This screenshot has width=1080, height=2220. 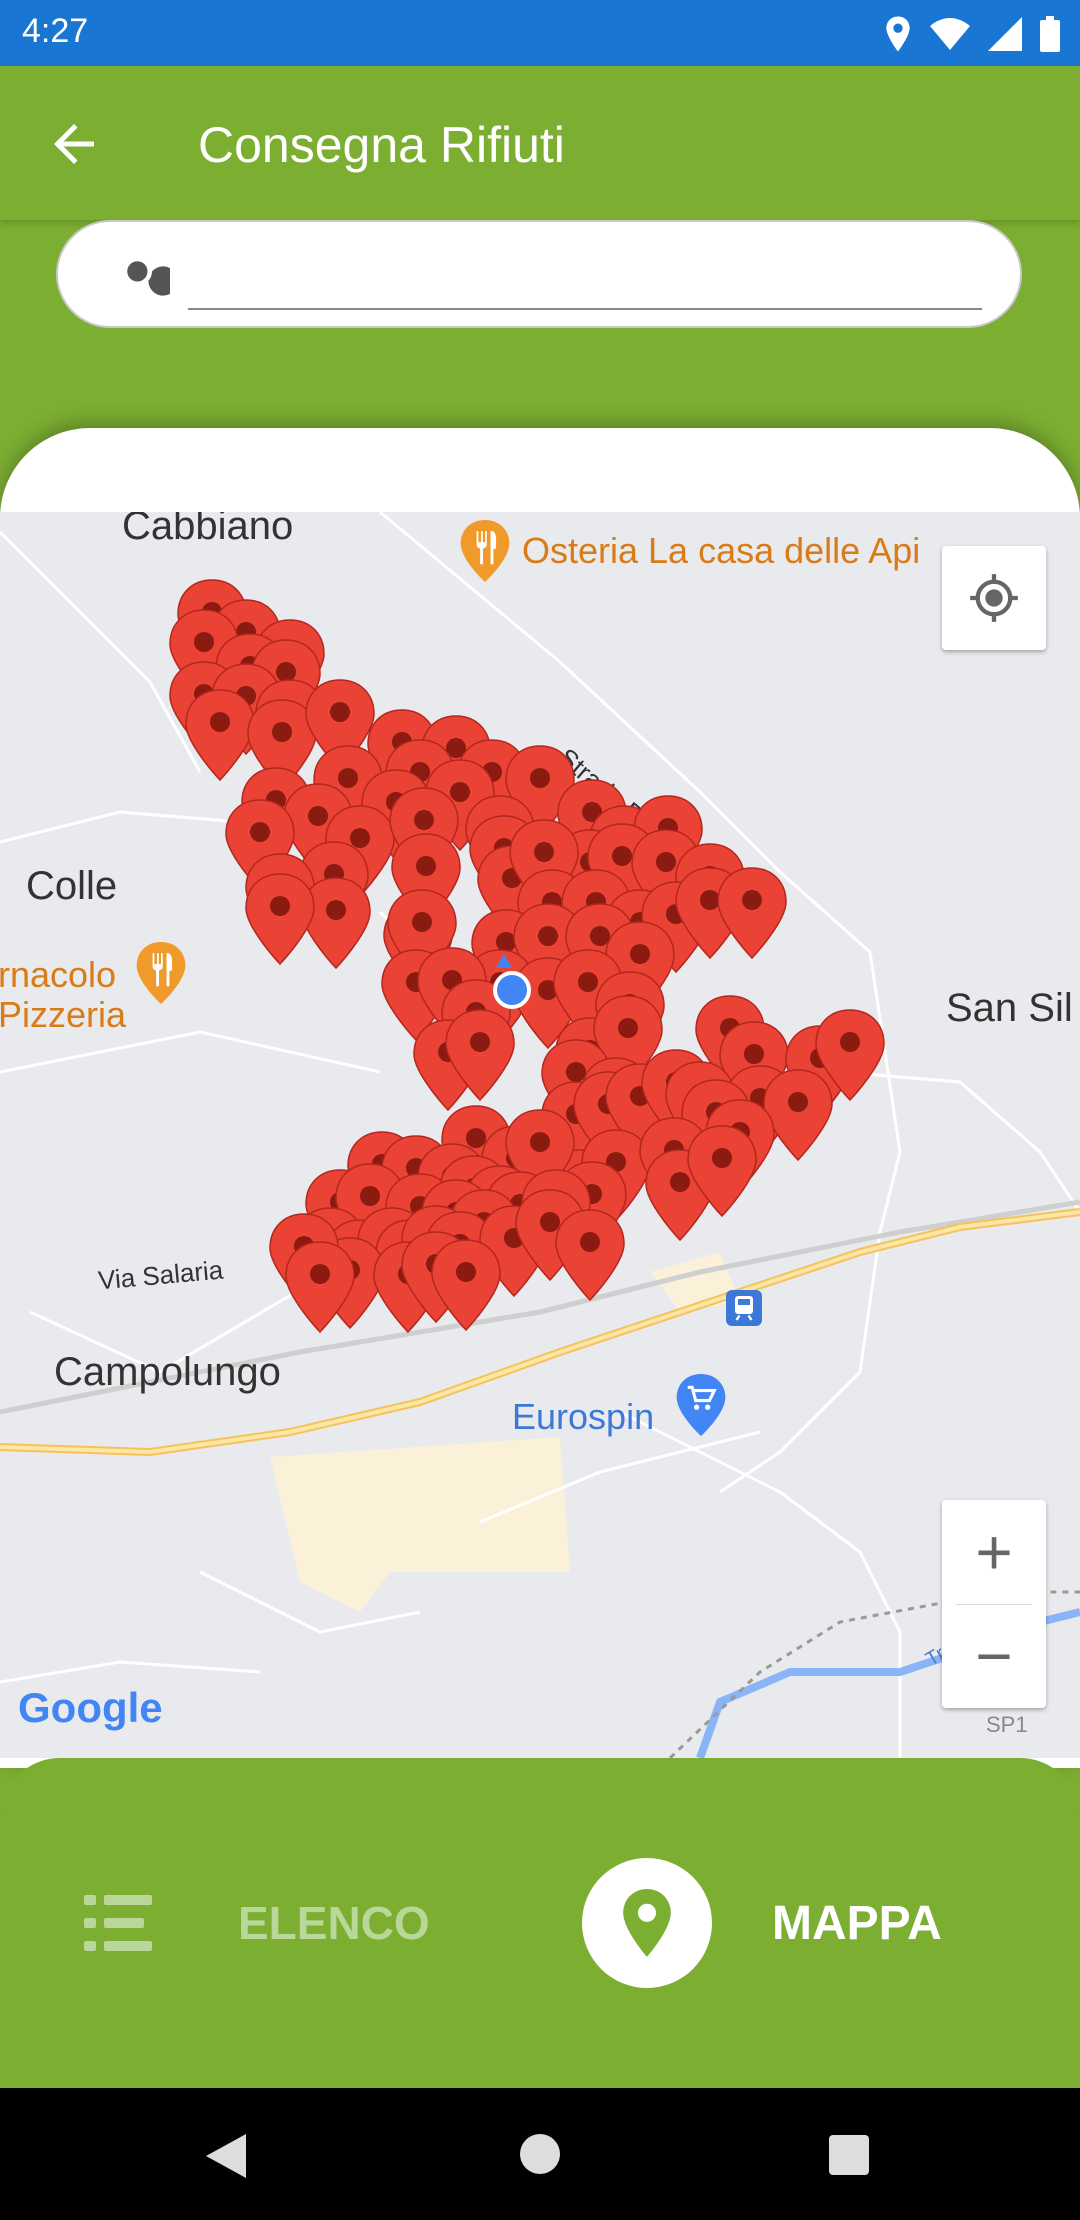 What do you see at coordinates (994, 1656) in the screenshot?
I see `zoom-out-button: −` at bounding box center [994, 1656].